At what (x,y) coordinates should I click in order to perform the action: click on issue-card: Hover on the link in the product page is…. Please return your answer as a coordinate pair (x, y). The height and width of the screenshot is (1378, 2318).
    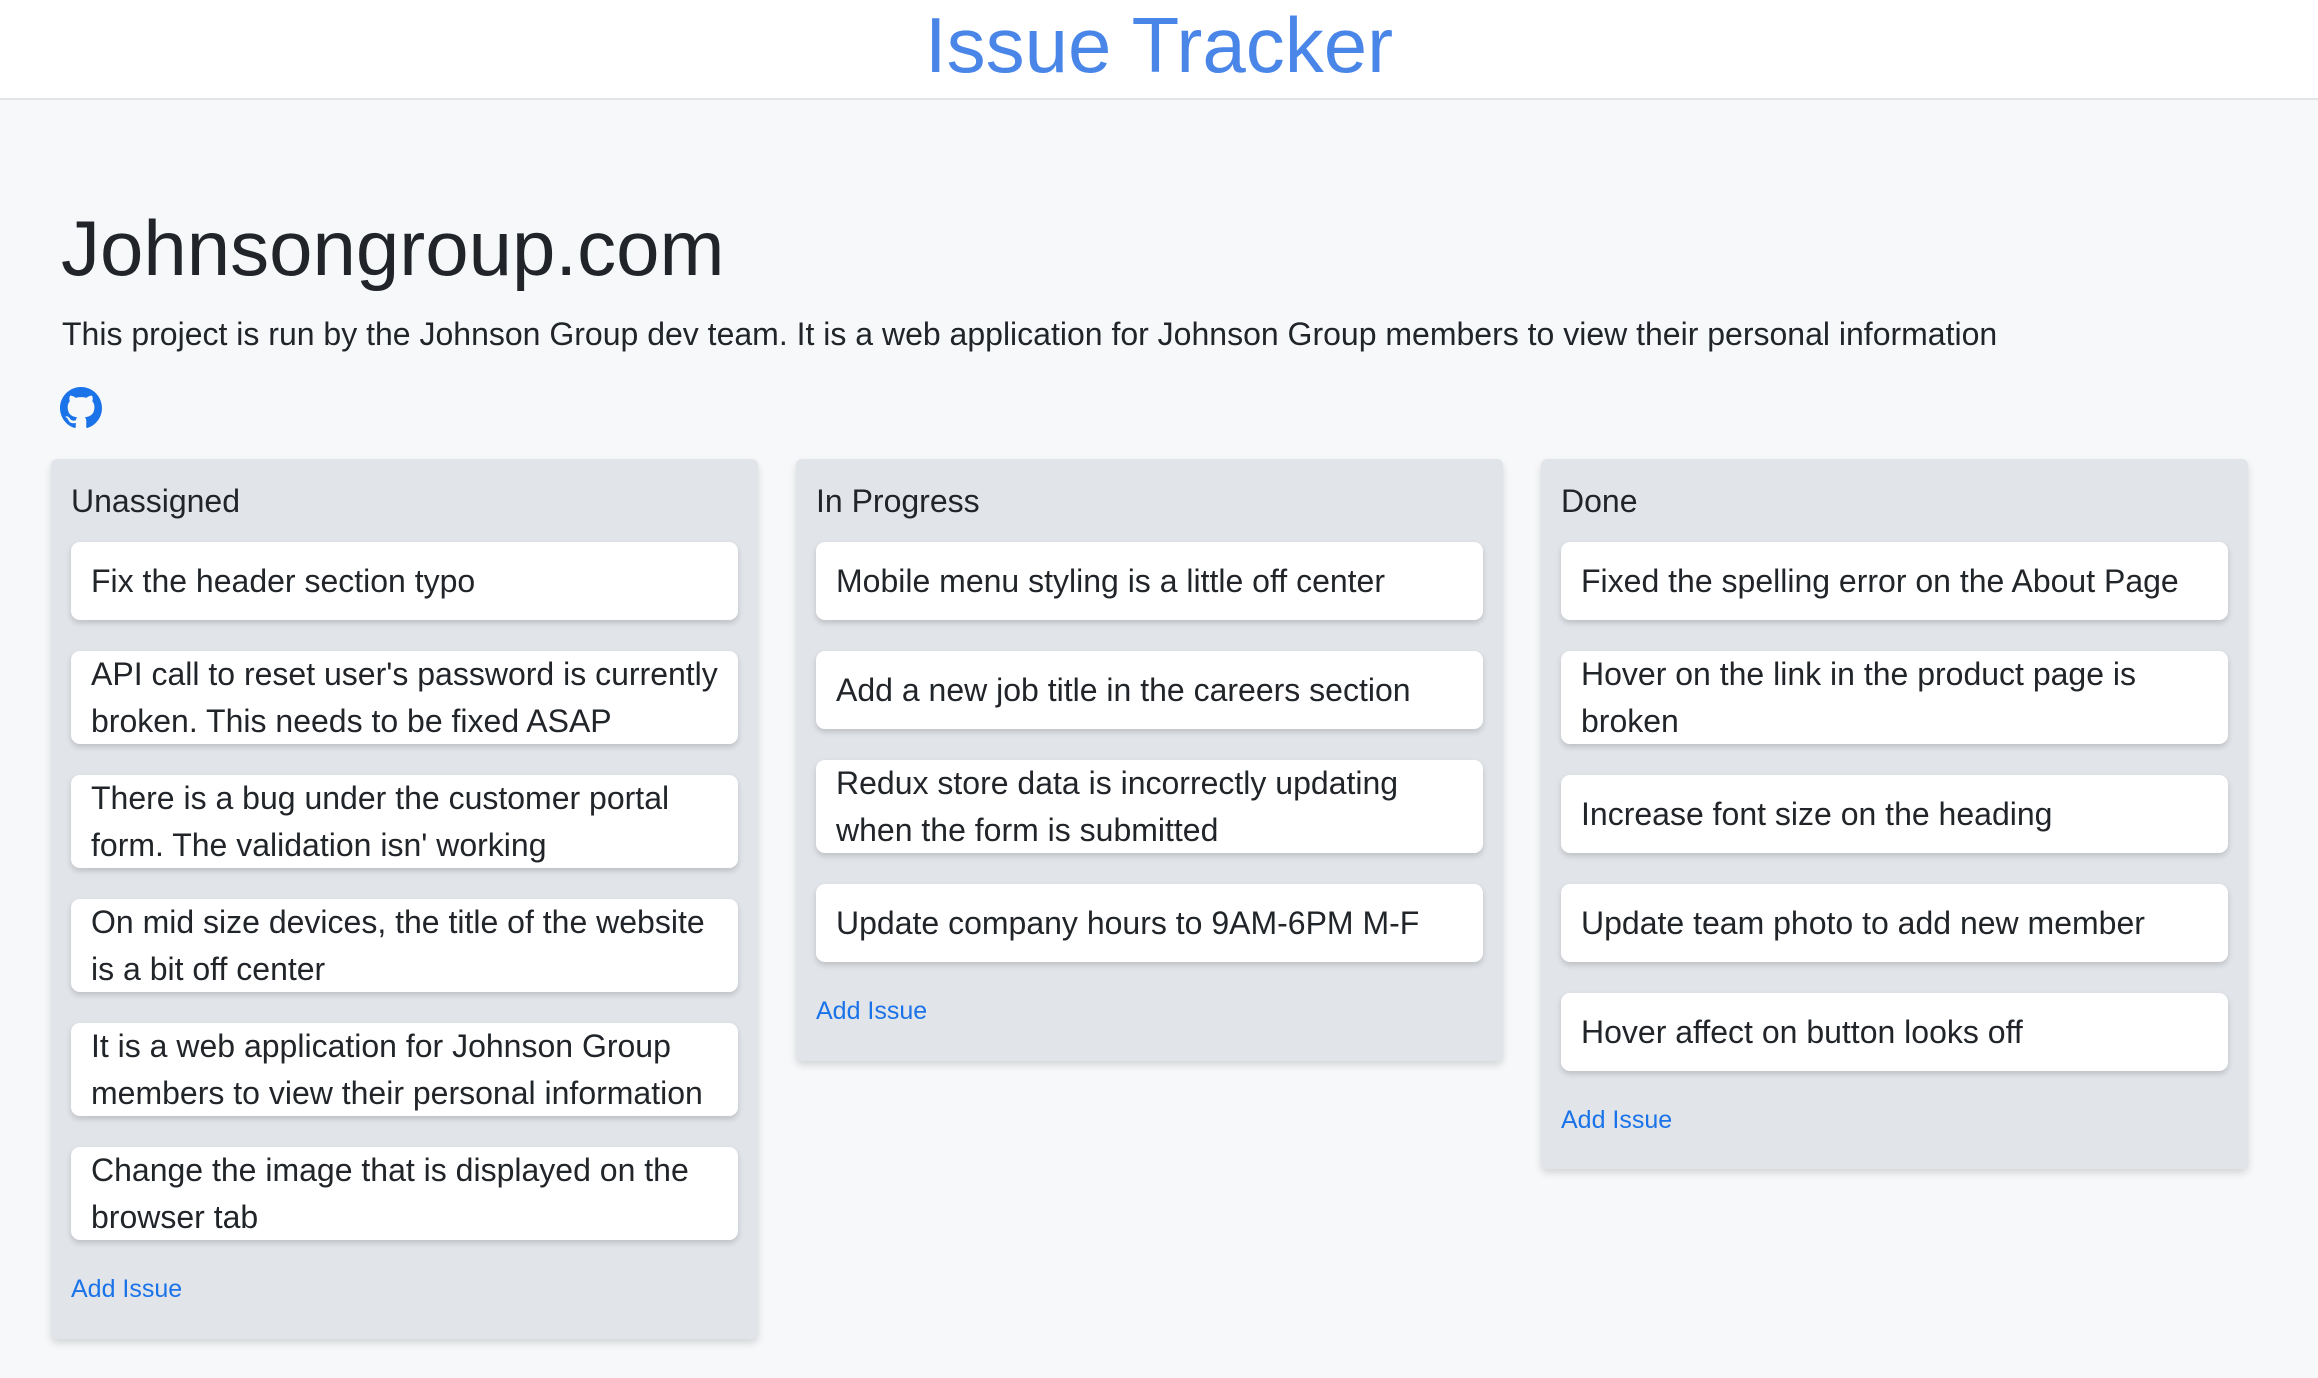
    Looking at the image, I should click on (1894, 697).